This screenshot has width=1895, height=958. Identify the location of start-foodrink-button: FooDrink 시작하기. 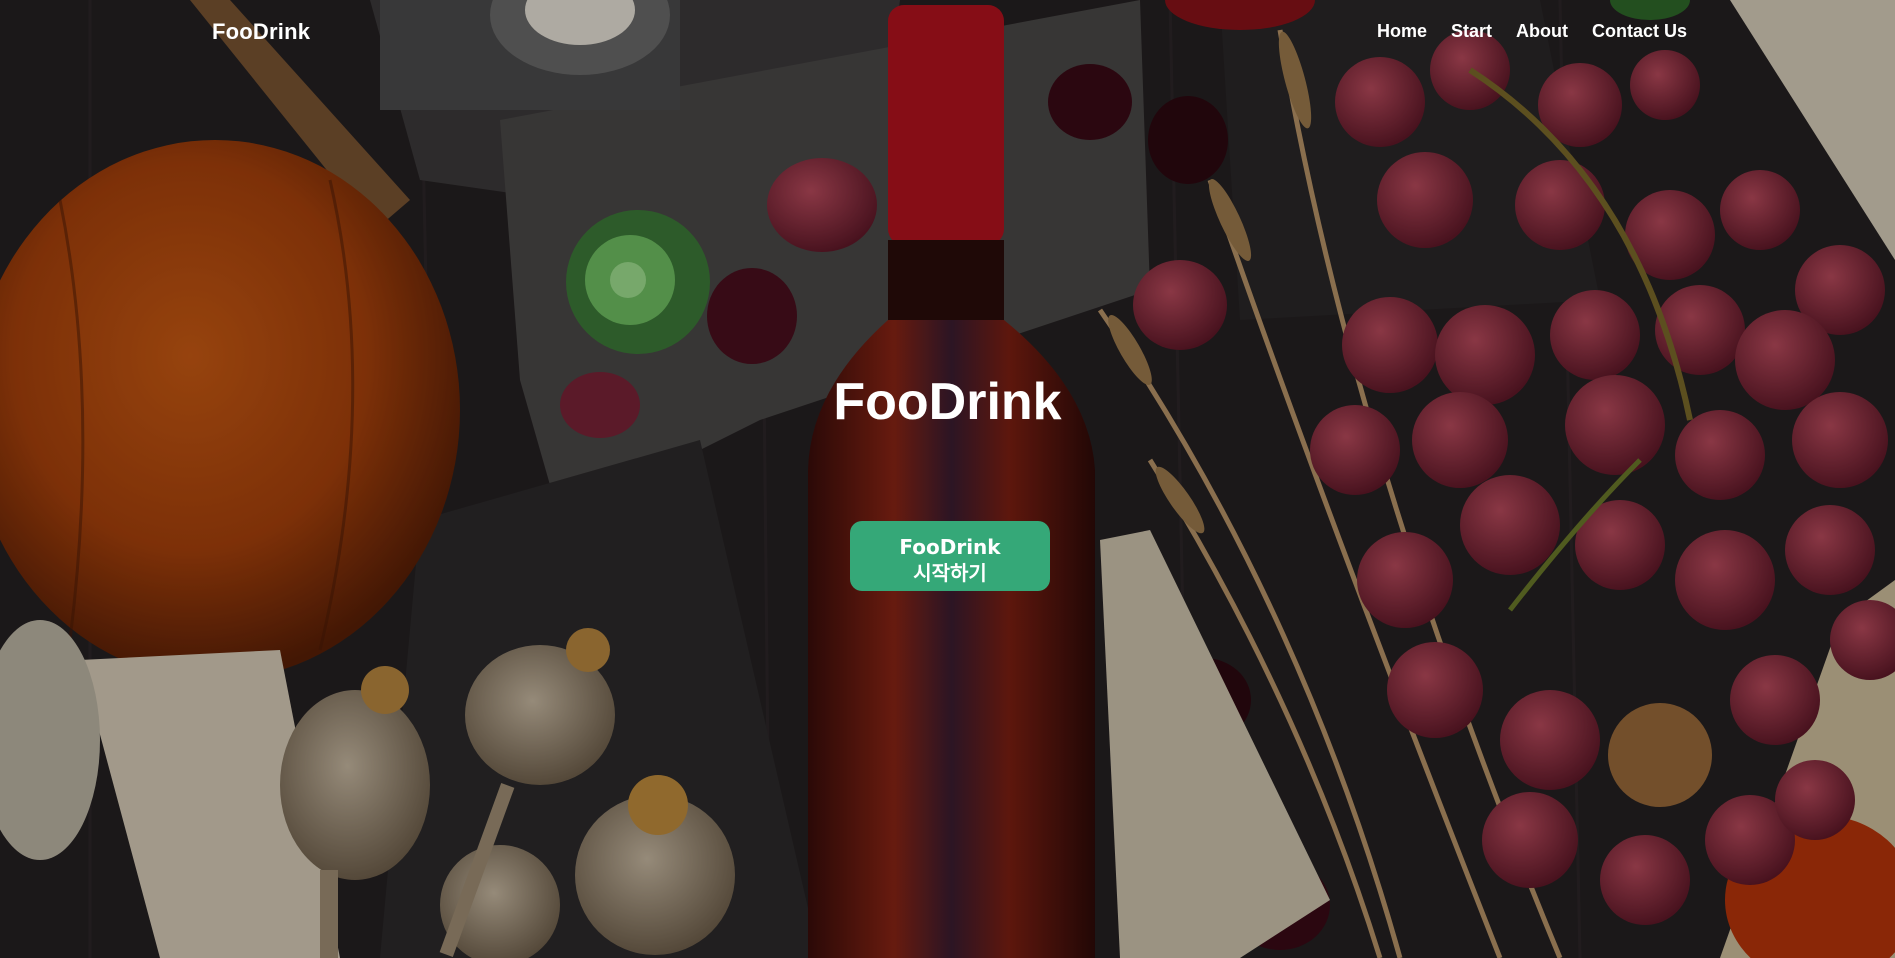
(950, 556).